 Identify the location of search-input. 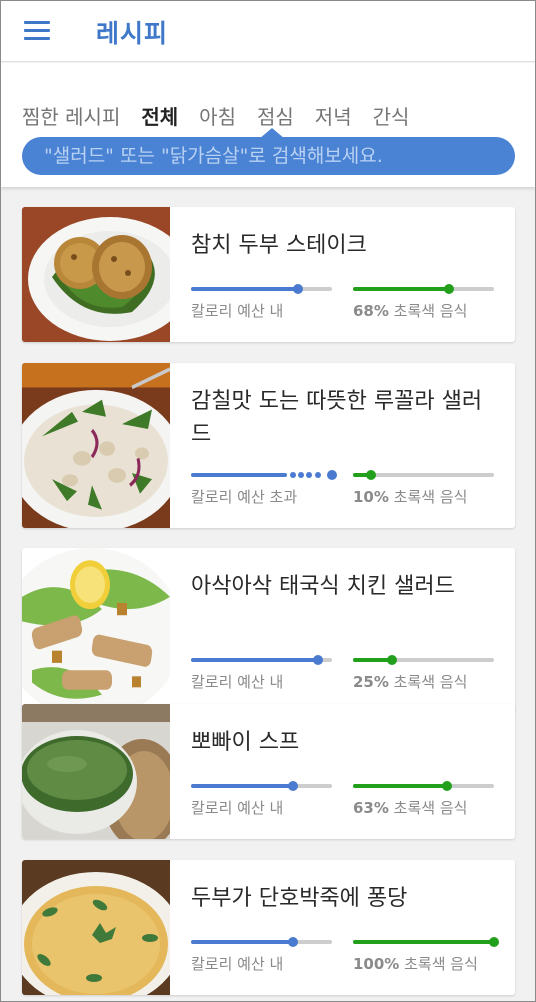
(274, 156).